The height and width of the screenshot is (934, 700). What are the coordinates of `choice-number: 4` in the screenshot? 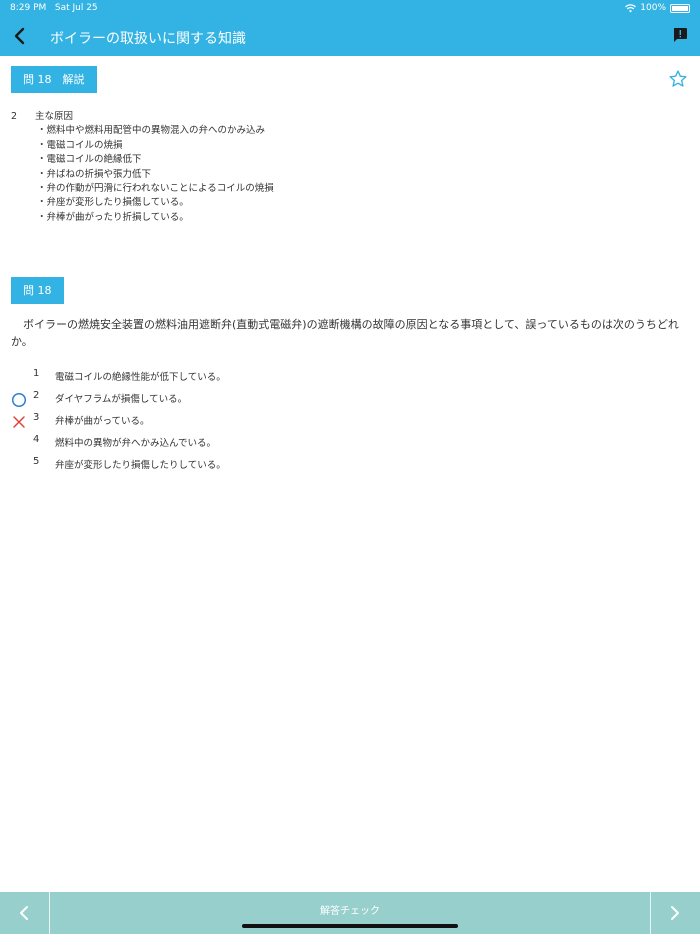 It's located at (36, 439).